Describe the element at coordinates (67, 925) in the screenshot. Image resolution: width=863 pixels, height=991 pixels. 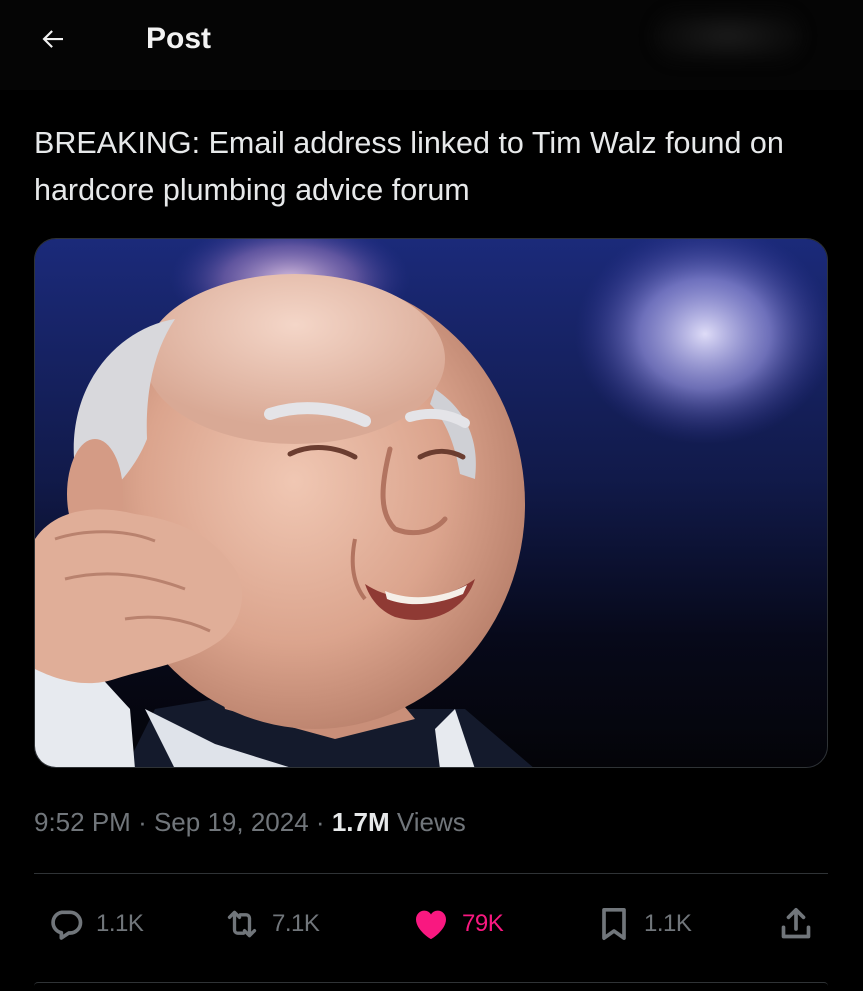
I see `reply-icon` at that location.